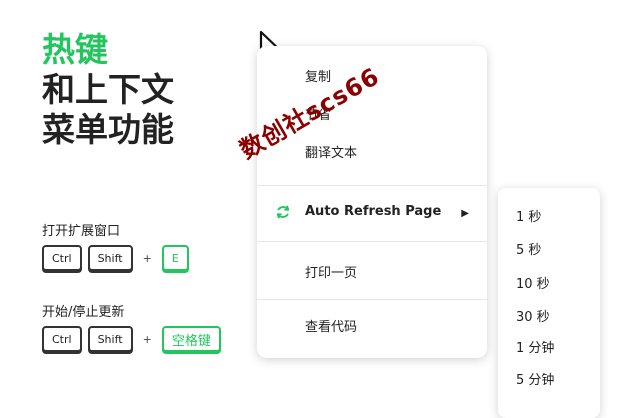 The image size is (640, 418). What do you see at coordinates (191, 339) in the screenshot?
I see `space-key: 空格键` at bounding box center [191, 339].